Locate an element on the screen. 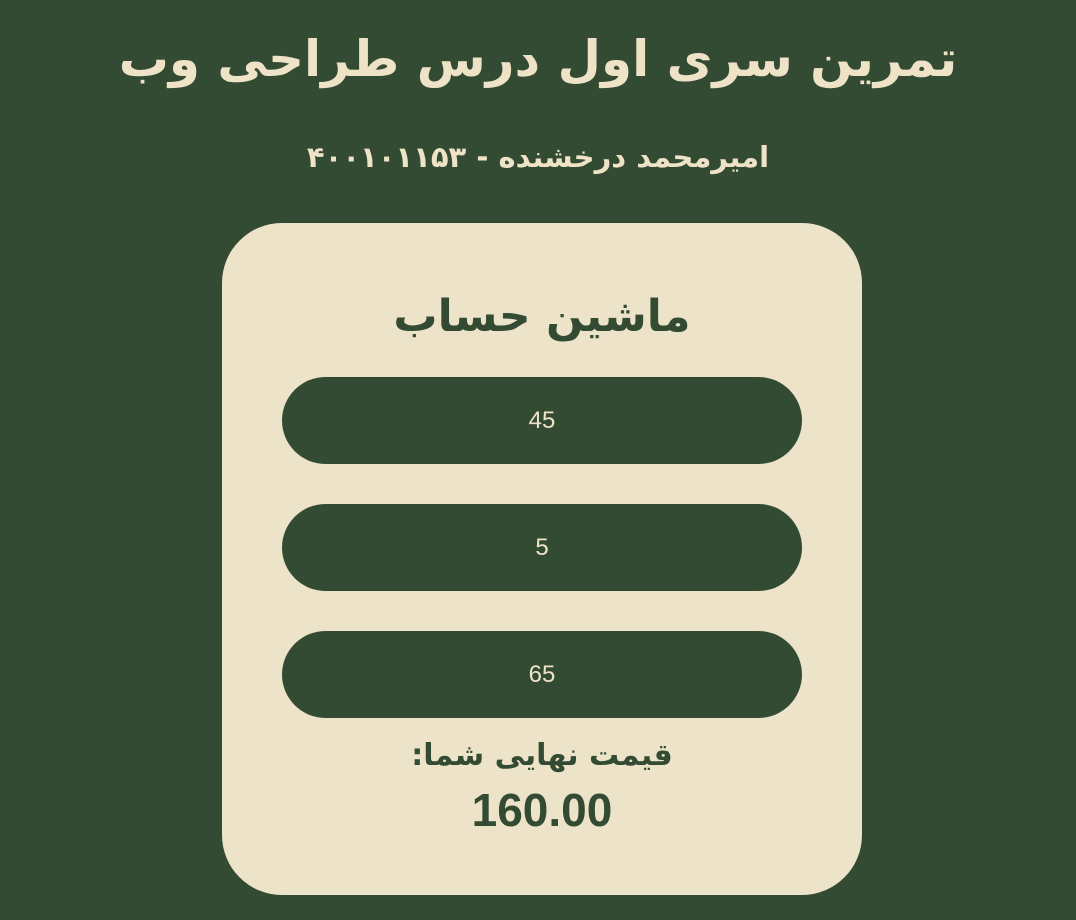 The width and height of the screenshot is (1076, 920). student-name-and-id: امیرمحمد درخشنده - ۴۰۰۱۰۱۱۵۳ is located at coordinates (538, 157).